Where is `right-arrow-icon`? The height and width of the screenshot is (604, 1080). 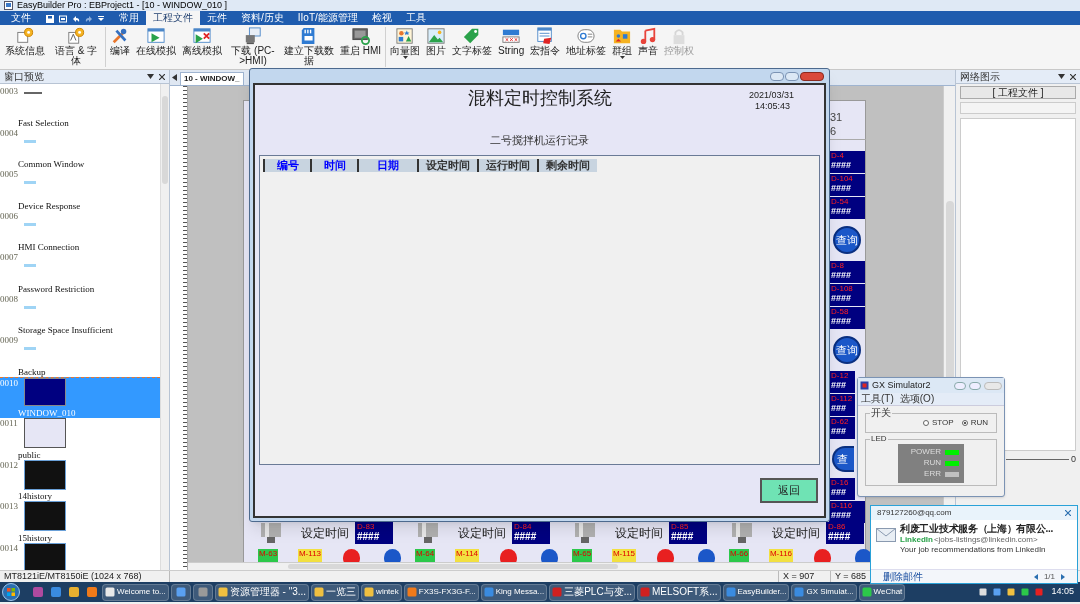
right-arrow-icon is located at coordinates (1063, 576).